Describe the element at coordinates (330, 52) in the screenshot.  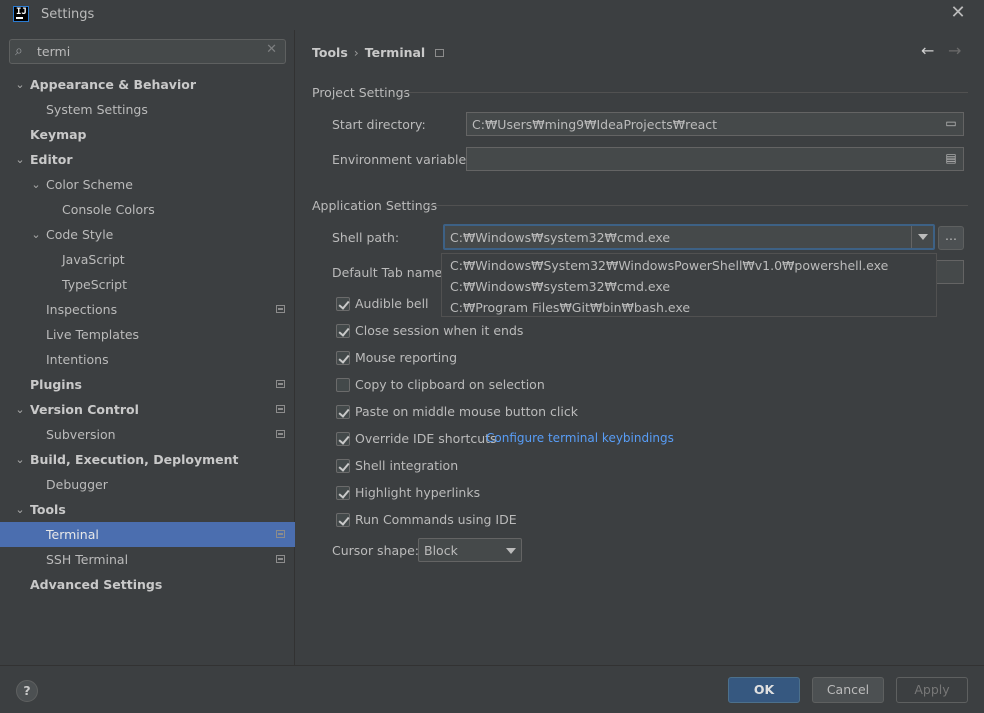
I see `breadcrumb-parent: Tools` at that location.